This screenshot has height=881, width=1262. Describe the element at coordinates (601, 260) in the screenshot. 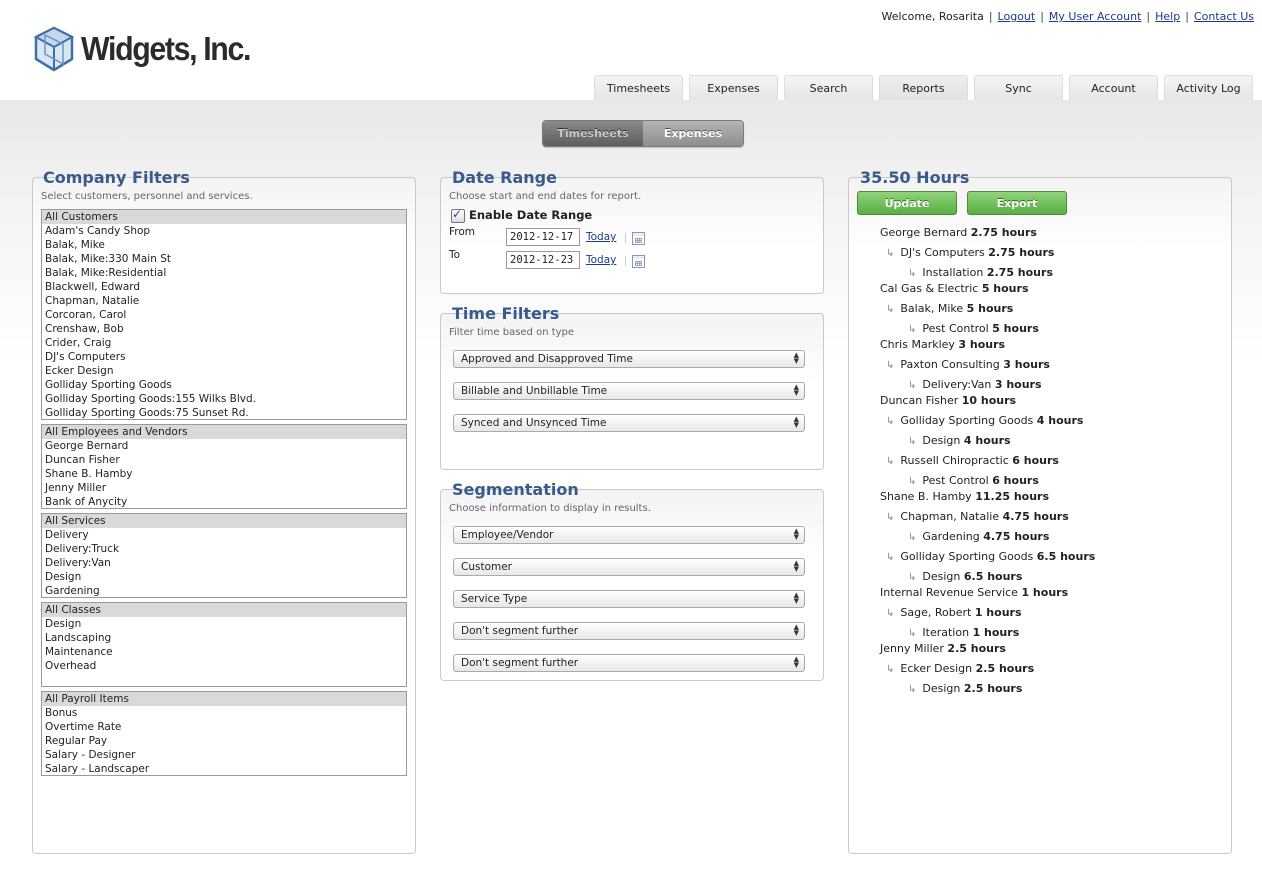

I see `to-today-link: Today` at that location.